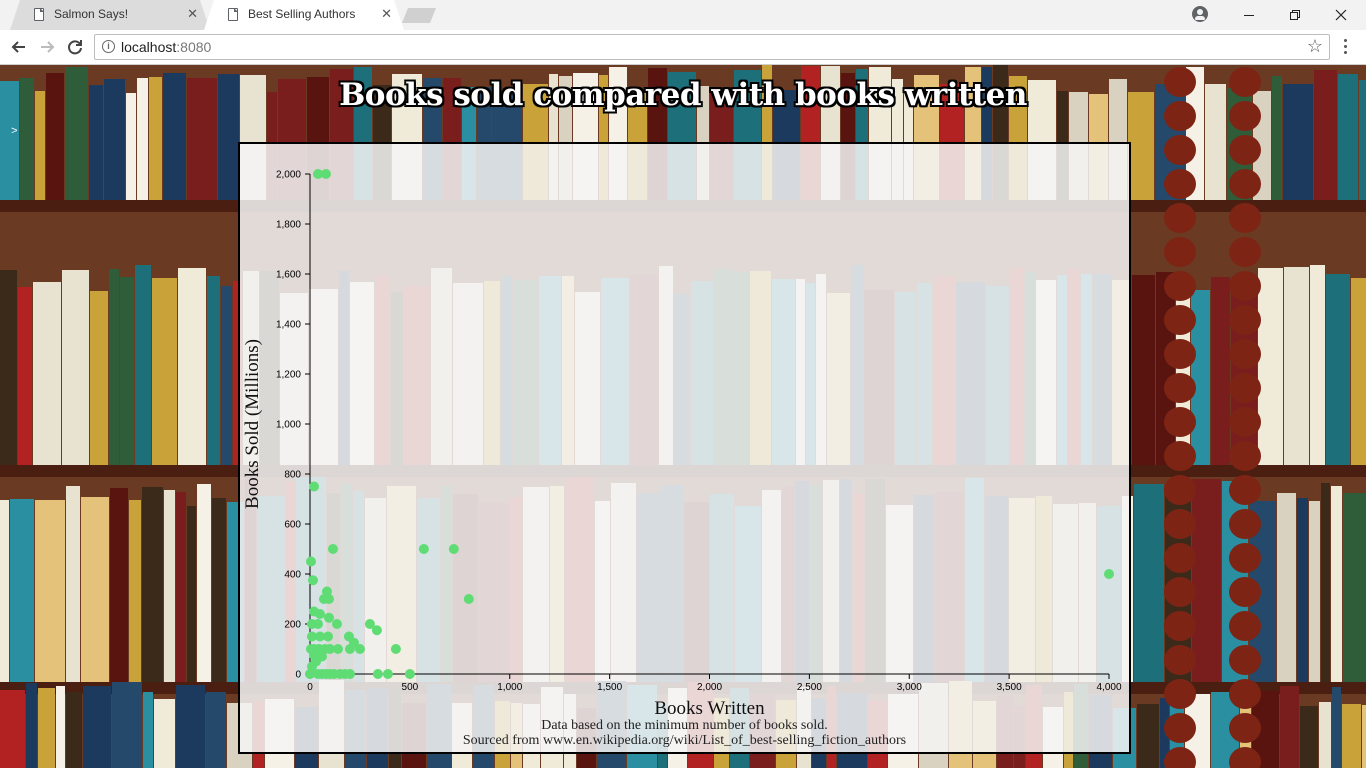  I want to click on restore-button, so click(1295, 15).